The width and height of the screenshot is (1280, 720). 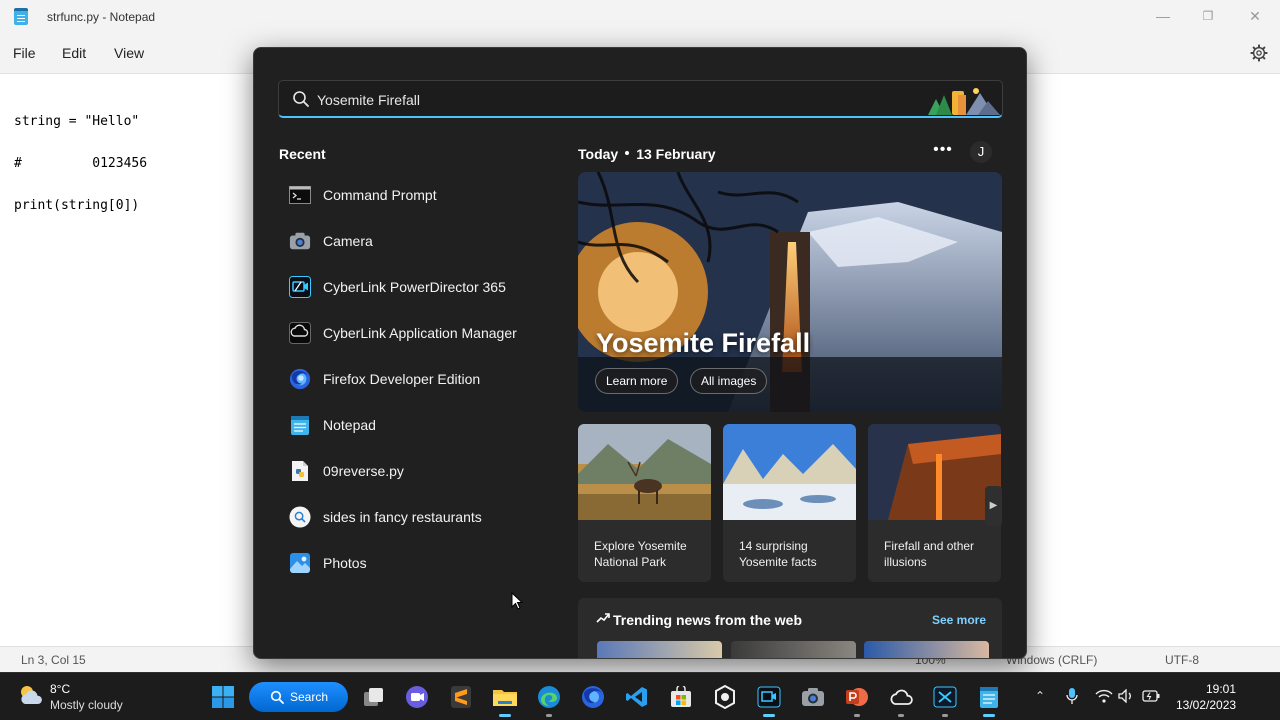 What do you see at coordinates (676, 154) in the screenshot?
I see `today-date: 13 February` at bounding box center [676, 154].